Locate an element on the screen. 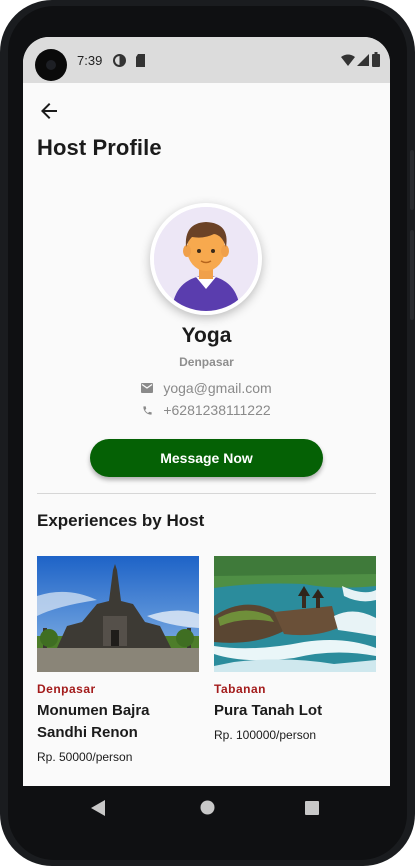  recents-square-icon is located at coordinates (312, 808).